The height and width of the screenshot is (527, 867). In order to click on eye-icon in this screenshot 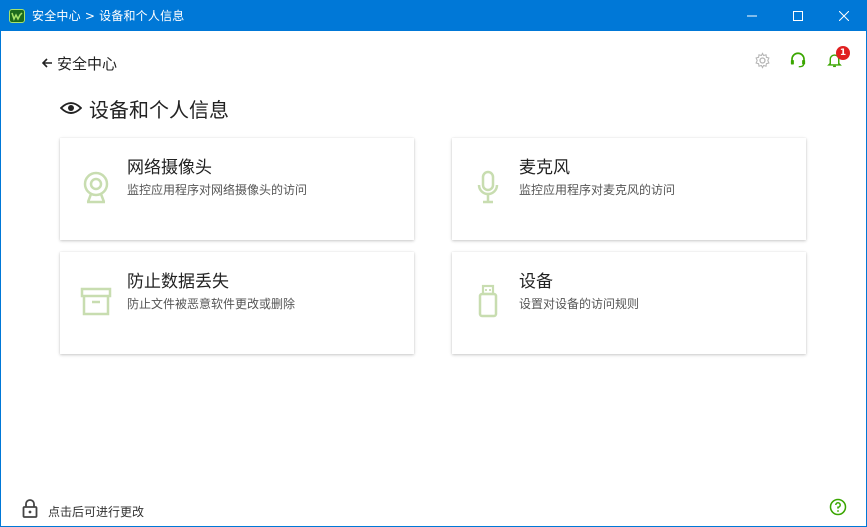, I will do `click(71, 108)`.